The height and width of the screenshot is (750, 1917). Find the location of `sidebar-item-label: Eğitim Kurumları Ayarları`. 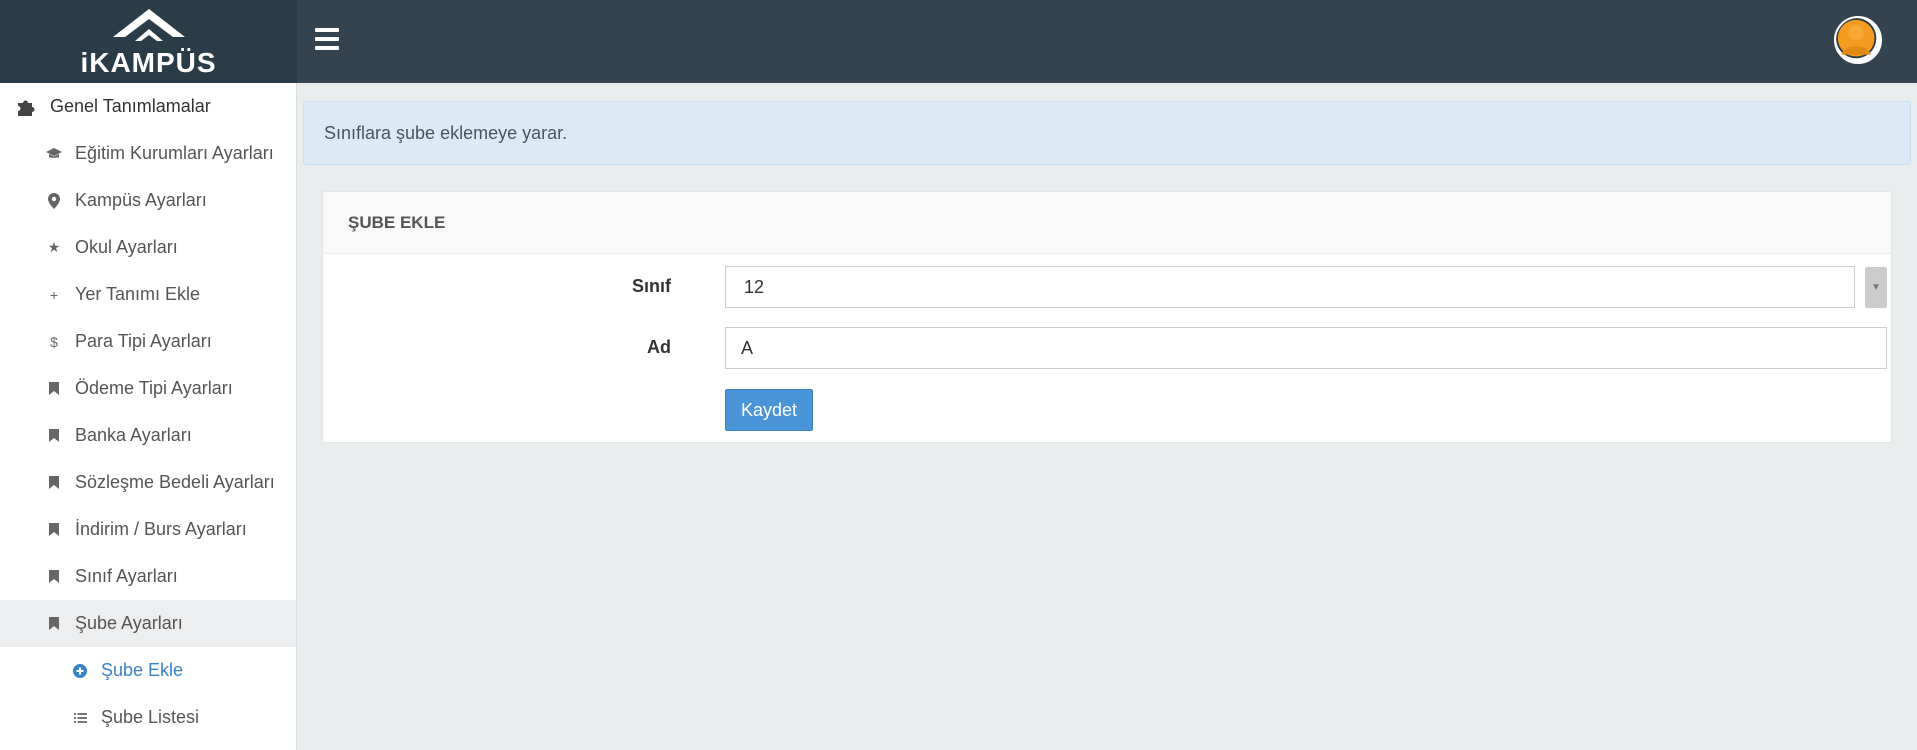

sidebar-item-label: Eğitim Kurumları Ayarları is located at coordinates (174, 153).